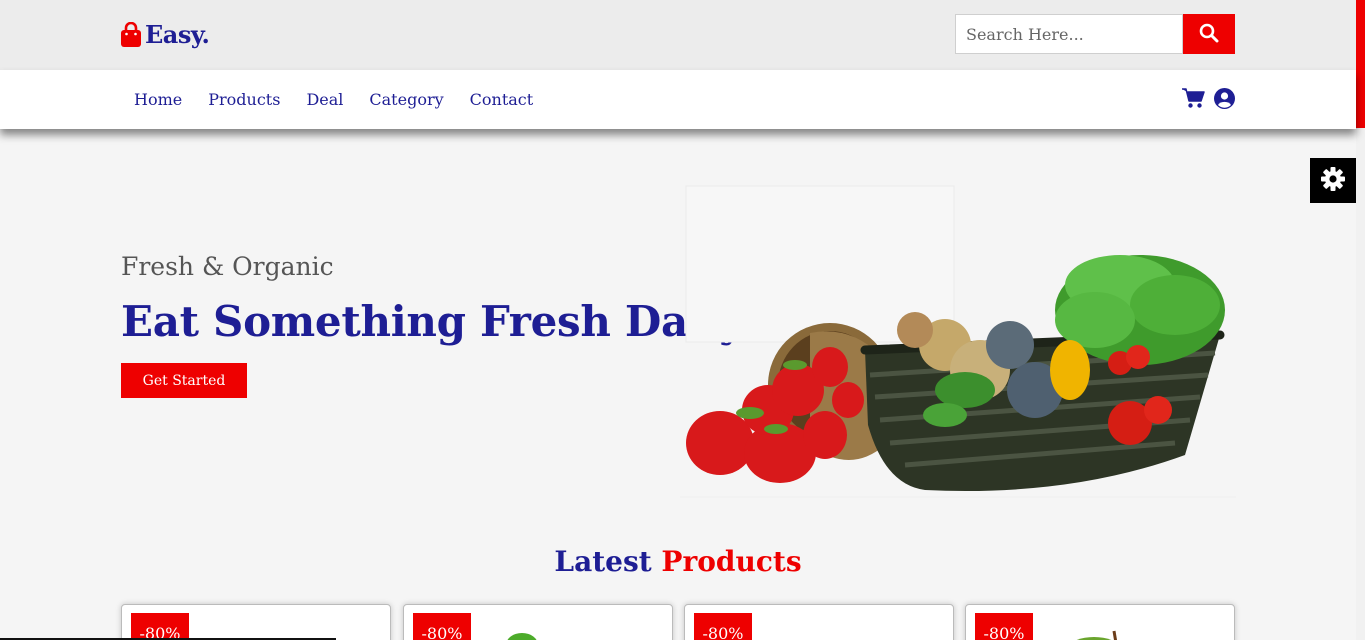  What do you see at coordinates (432, 321) in the screenshot?
I see `hero-title: Eat Something Fresh Daily` at bounding box center [432, 321].